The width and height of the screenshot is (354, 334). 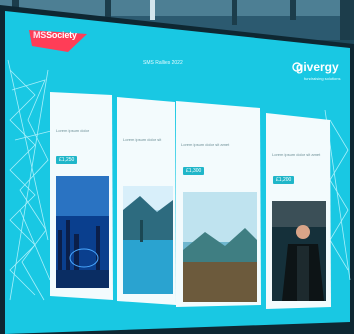 I want to click on givergy-tagline: fundraising solutions, so click(x=322, y=78).